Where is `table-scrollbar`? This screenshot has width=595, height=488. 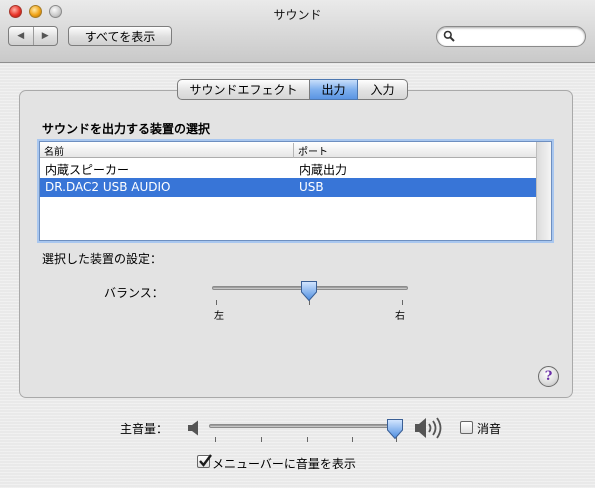 table-scrollbar is located at coordinates (543, 191).